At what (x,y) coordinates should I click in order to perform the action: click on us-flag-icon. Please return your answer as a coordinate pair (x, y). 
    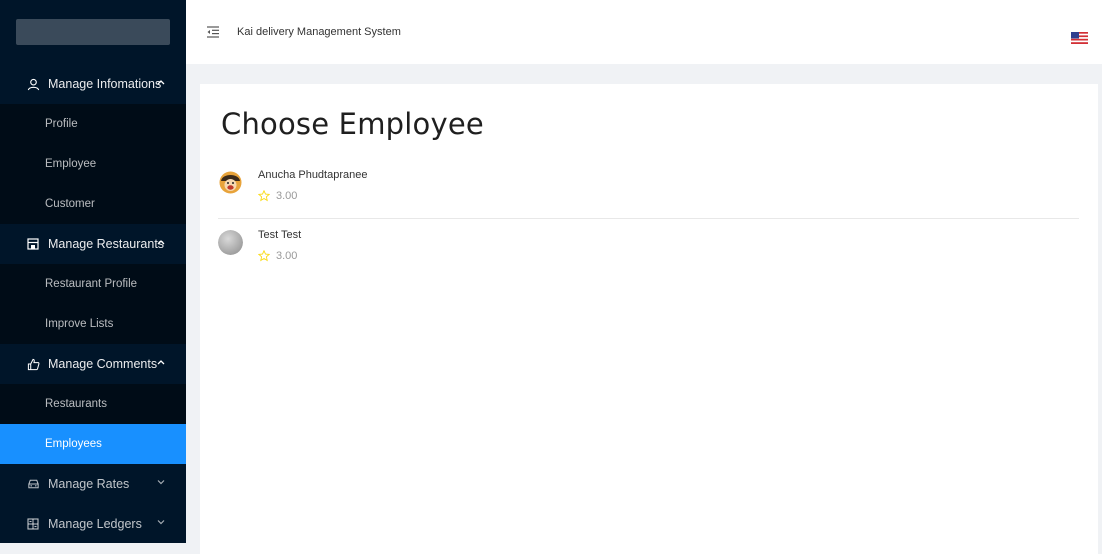
    Looking at the image, I should click on (1079, 37).